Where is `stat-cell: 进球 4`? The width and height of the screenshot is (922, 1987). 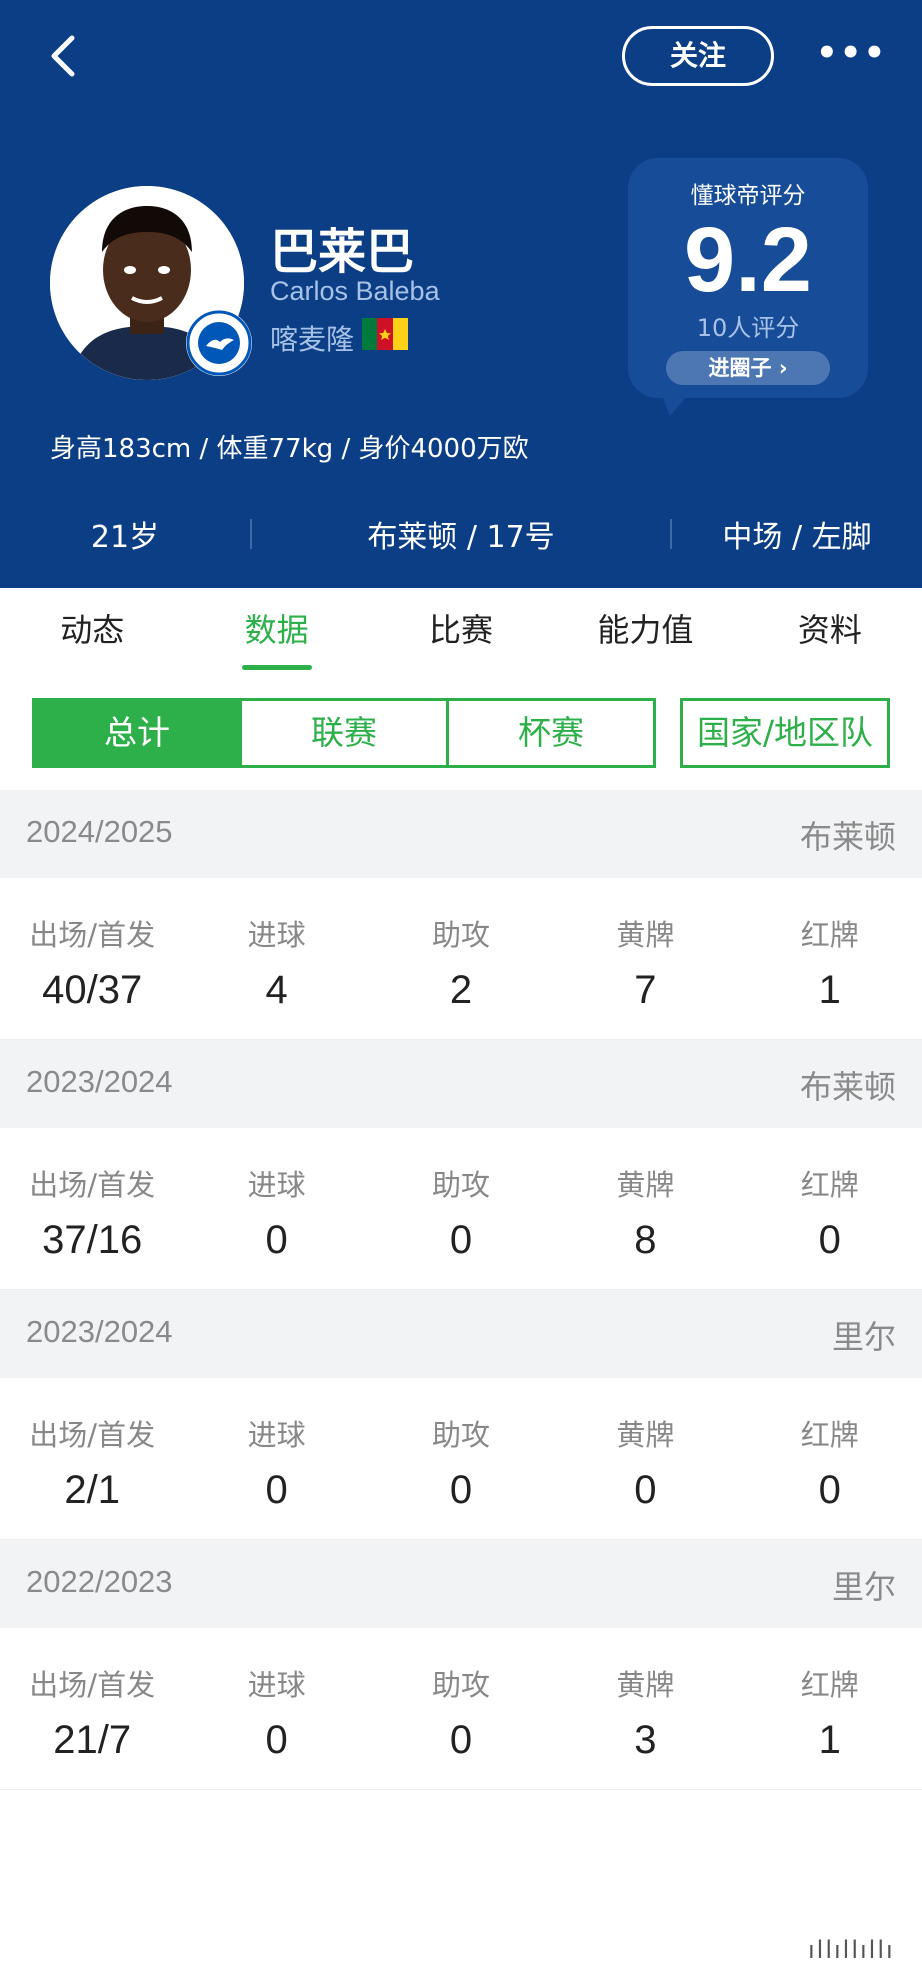 stat-cell: 进球 4 is located at coordinates (276, 958).